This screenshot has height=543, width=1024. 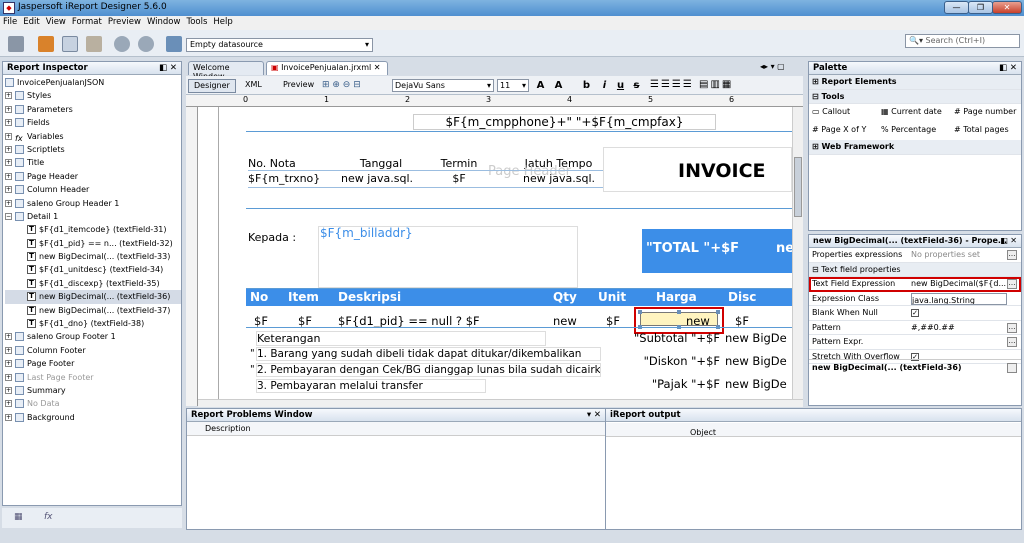 What do you see at coordinates (93, 176) in the screenshot?
I see `tree-item: + Page Header` at bounding box center [93, 176].